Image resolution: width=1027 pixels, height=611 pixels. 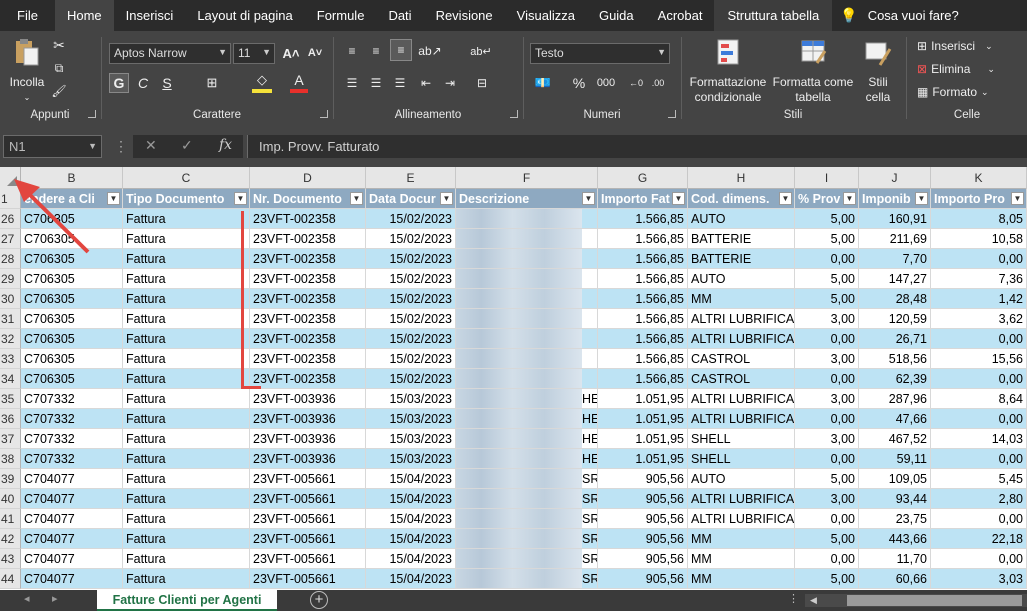 What do you see at coordinates (965, 46) in the screenshot?
I see `insert-cells-button: ⊞ Inserisci ⌄` at bounding box center [965, 46].